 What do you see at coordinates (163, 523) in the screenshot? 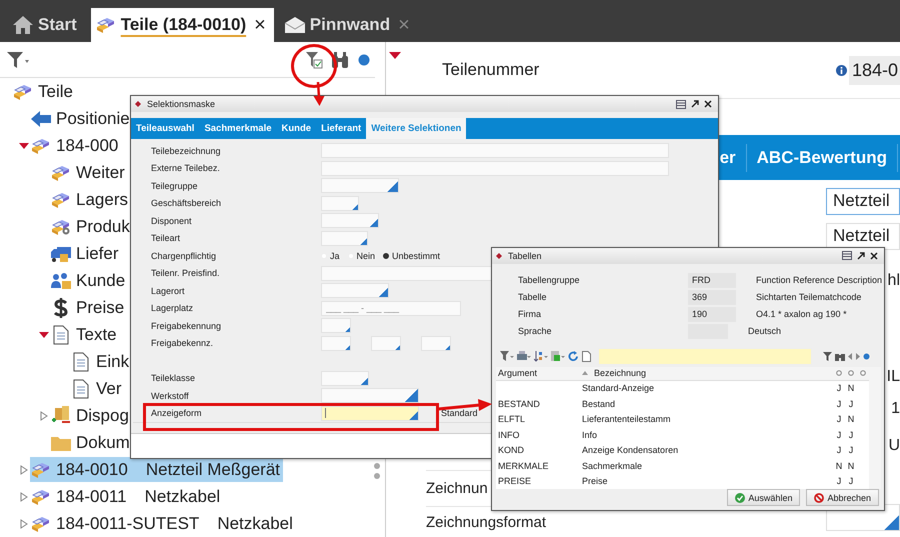
I see `tree-item: 184-0011-SUTEST Netzkabel` at bounding box center [163, 523].